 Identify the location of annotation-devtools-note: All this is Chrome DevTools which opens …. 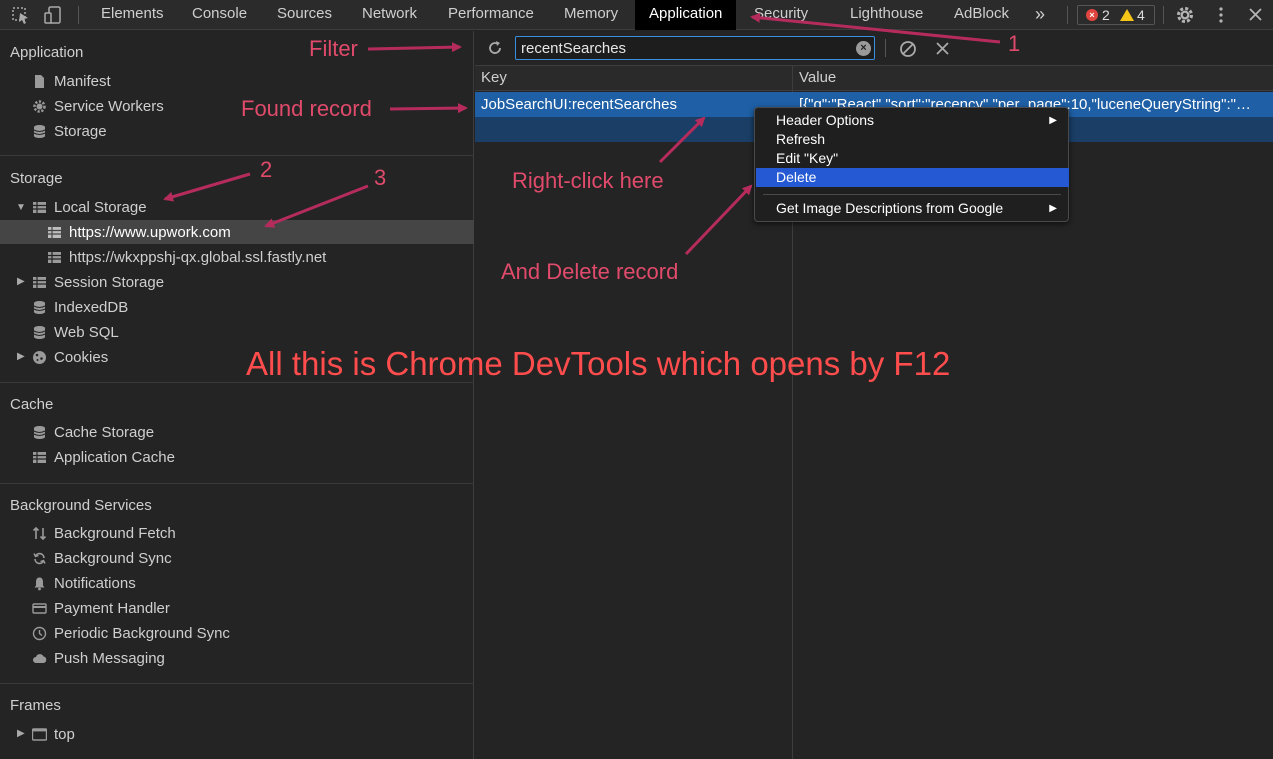
(598, 363).